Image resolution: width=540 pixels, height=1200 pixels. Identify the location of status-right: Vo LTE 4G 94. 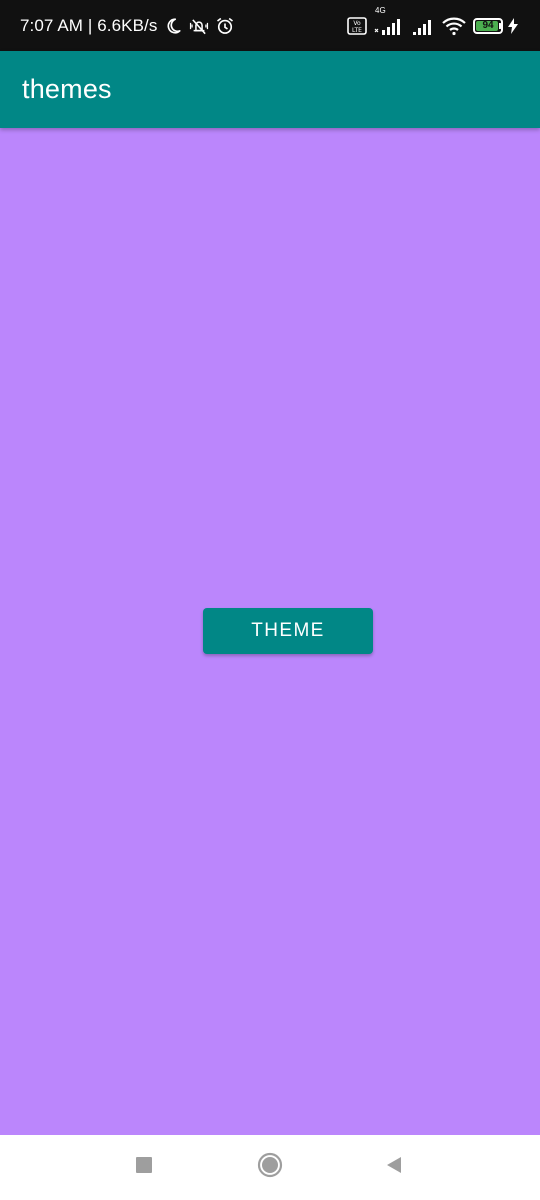
(432, 21).